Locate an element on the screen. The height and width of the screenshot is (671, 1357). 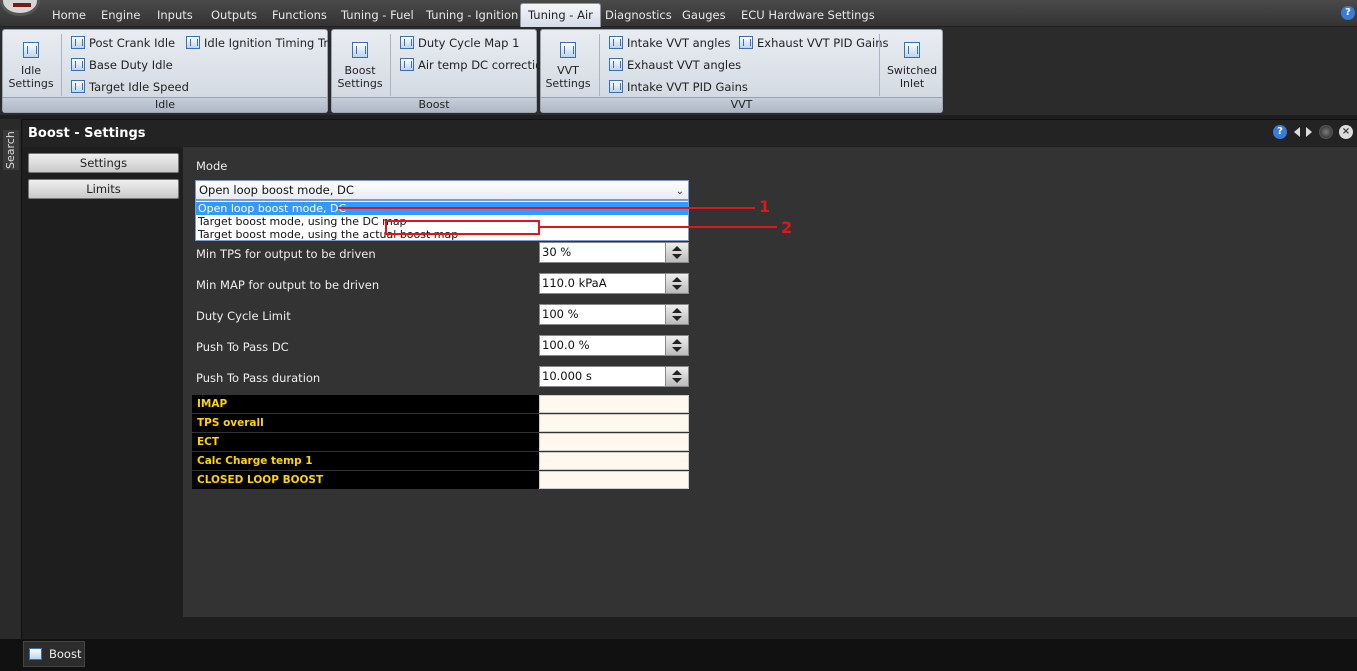
switched-inlet-button: Switched Inlet is located at coordinates (912, 65).